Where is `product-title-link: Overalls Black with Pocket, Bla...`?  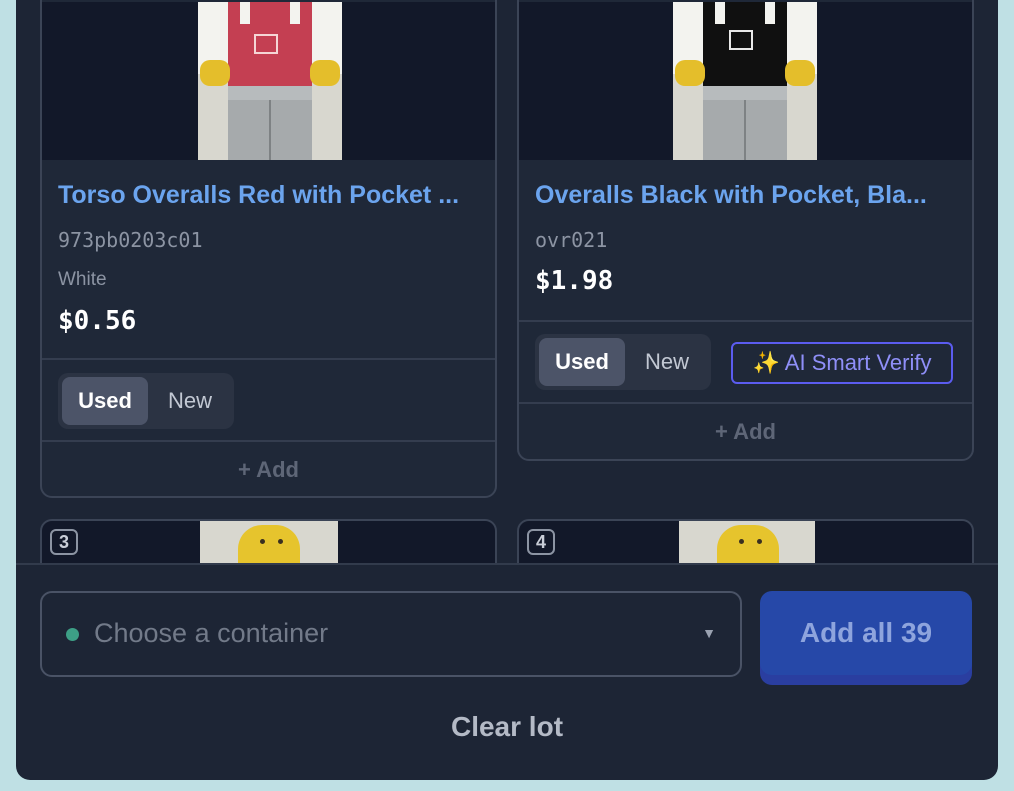
product-title-link: Overalls Black with Pocket, Bla... is located at coordinates (731, 195).